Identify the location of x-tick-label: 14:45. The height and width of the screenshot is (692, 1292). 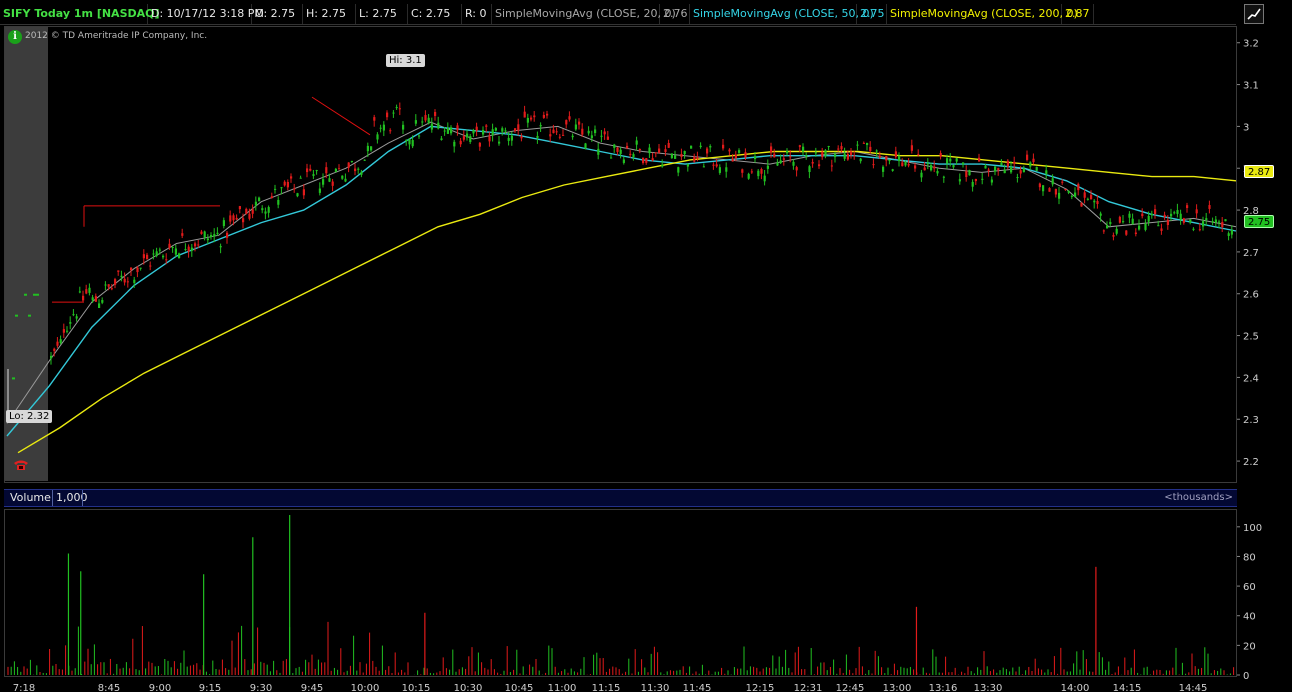
(1193, 687).